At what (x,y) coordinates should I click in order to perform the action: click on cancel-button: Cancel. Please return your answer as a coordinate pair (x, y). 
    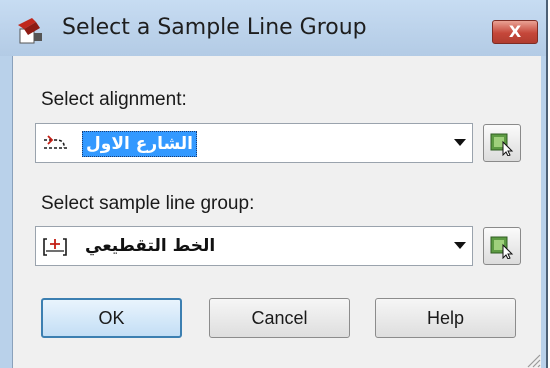
    Looking at the image, I should click on (279, 318).